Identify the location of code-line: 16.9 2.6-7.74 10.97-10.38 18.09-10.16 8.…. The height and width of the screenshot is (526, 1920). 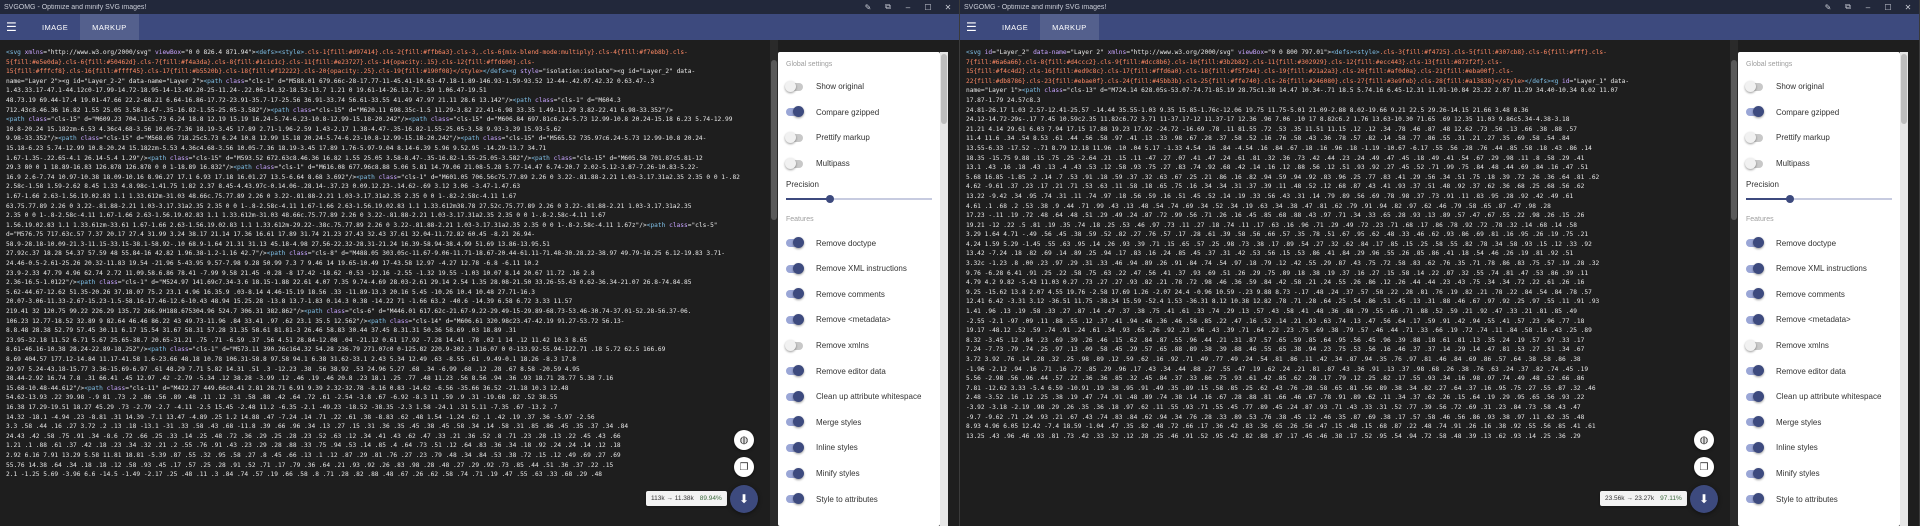
(385, 178).